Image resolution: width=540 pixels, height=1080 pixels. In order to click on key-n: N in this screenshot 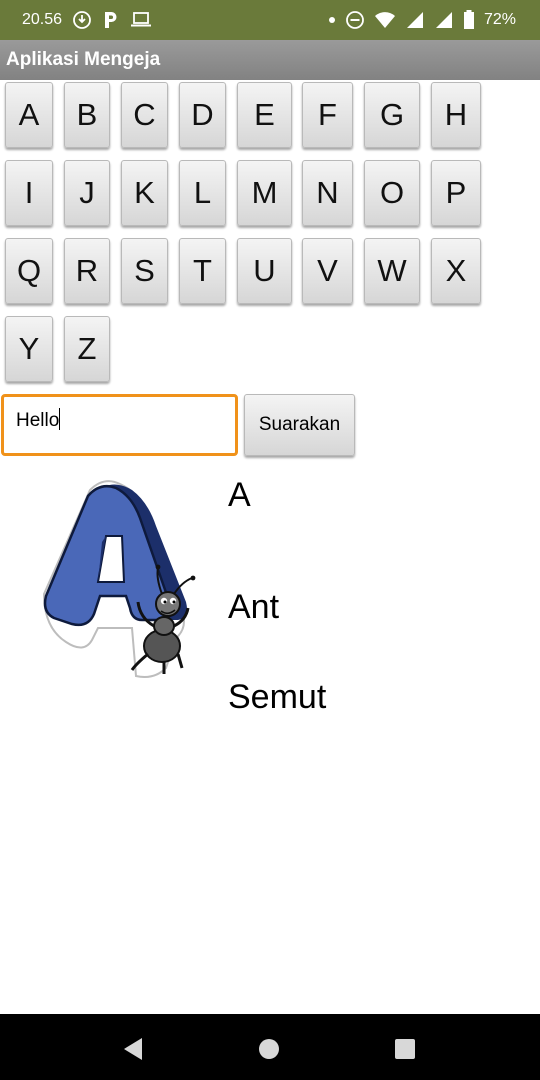, I will do `click(327, 193)`.